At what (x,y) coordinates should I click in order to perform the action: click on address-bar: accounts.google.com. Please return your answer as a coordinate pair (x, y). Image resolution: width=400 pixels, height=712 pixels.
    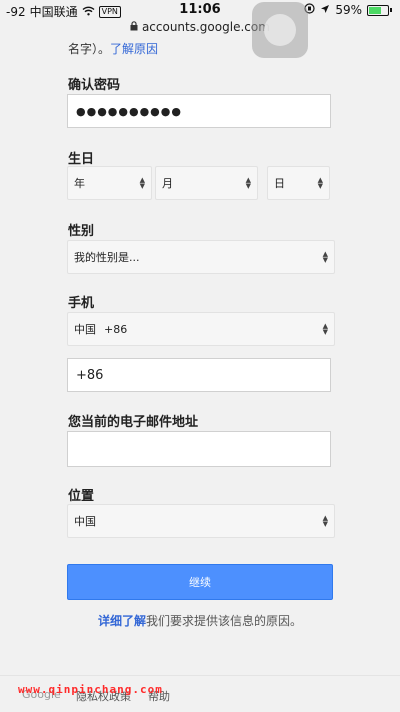
    Looking at the image, I should click on (200, 27).